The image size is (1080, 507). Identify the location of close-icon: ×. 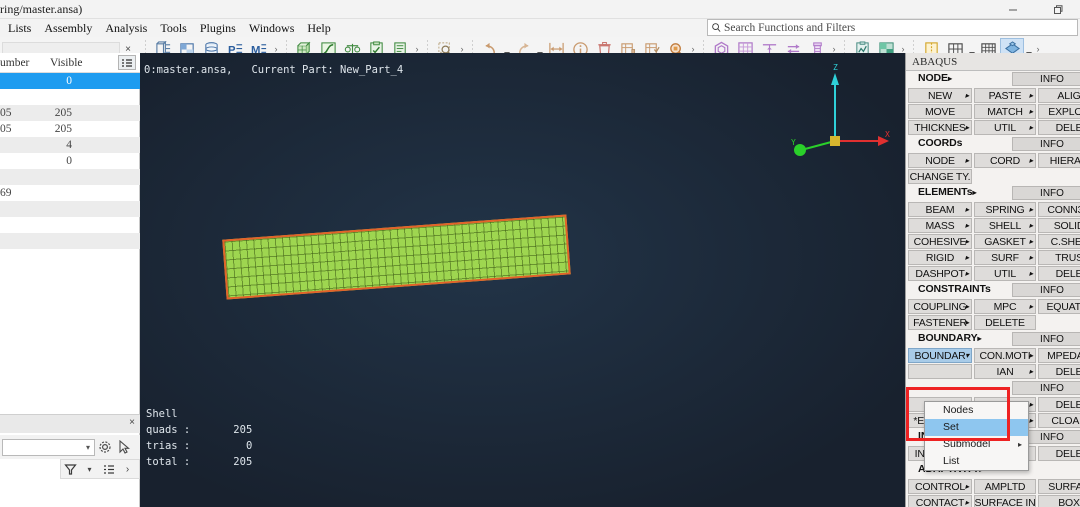
(132, 422).